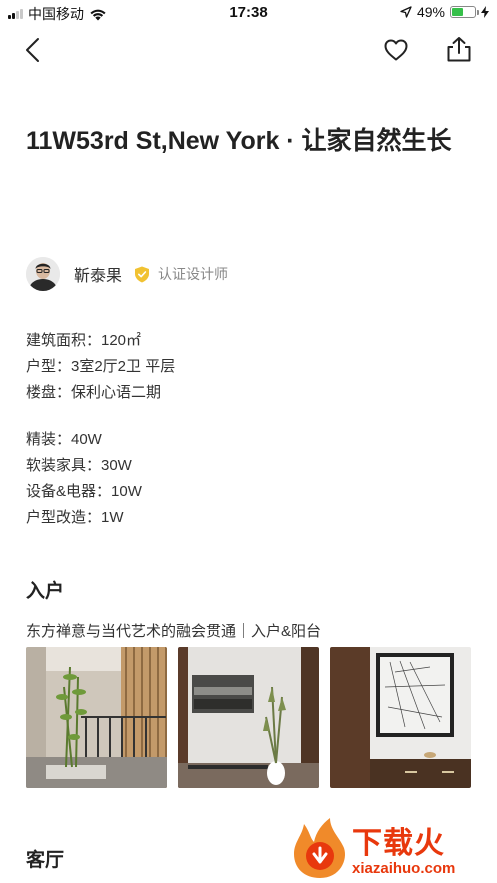  I want to click on specs-cost: 精装：40W 软装家具：30W 设备&电器：10W 户型改造：1W, so click(84, 479).